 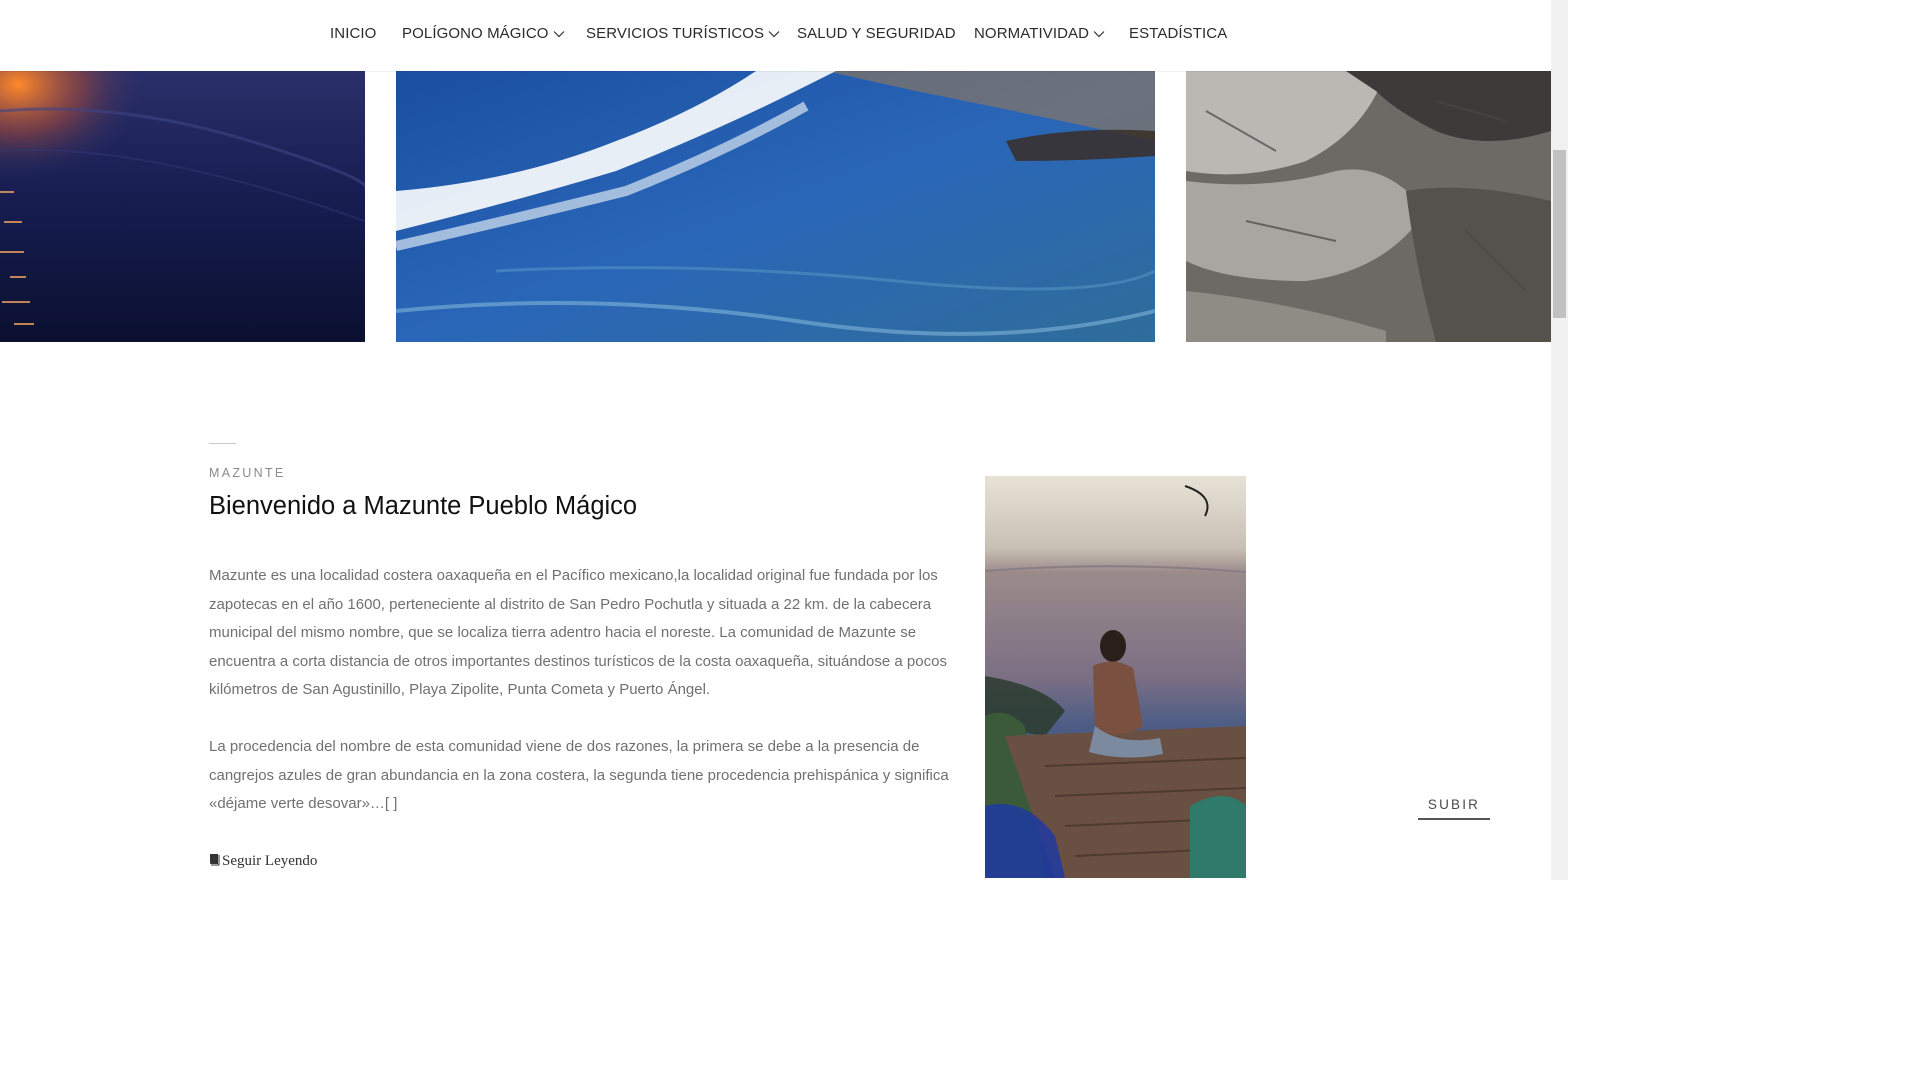 I want to click on coastal-rocks-image, so click(x=1368, y=206).